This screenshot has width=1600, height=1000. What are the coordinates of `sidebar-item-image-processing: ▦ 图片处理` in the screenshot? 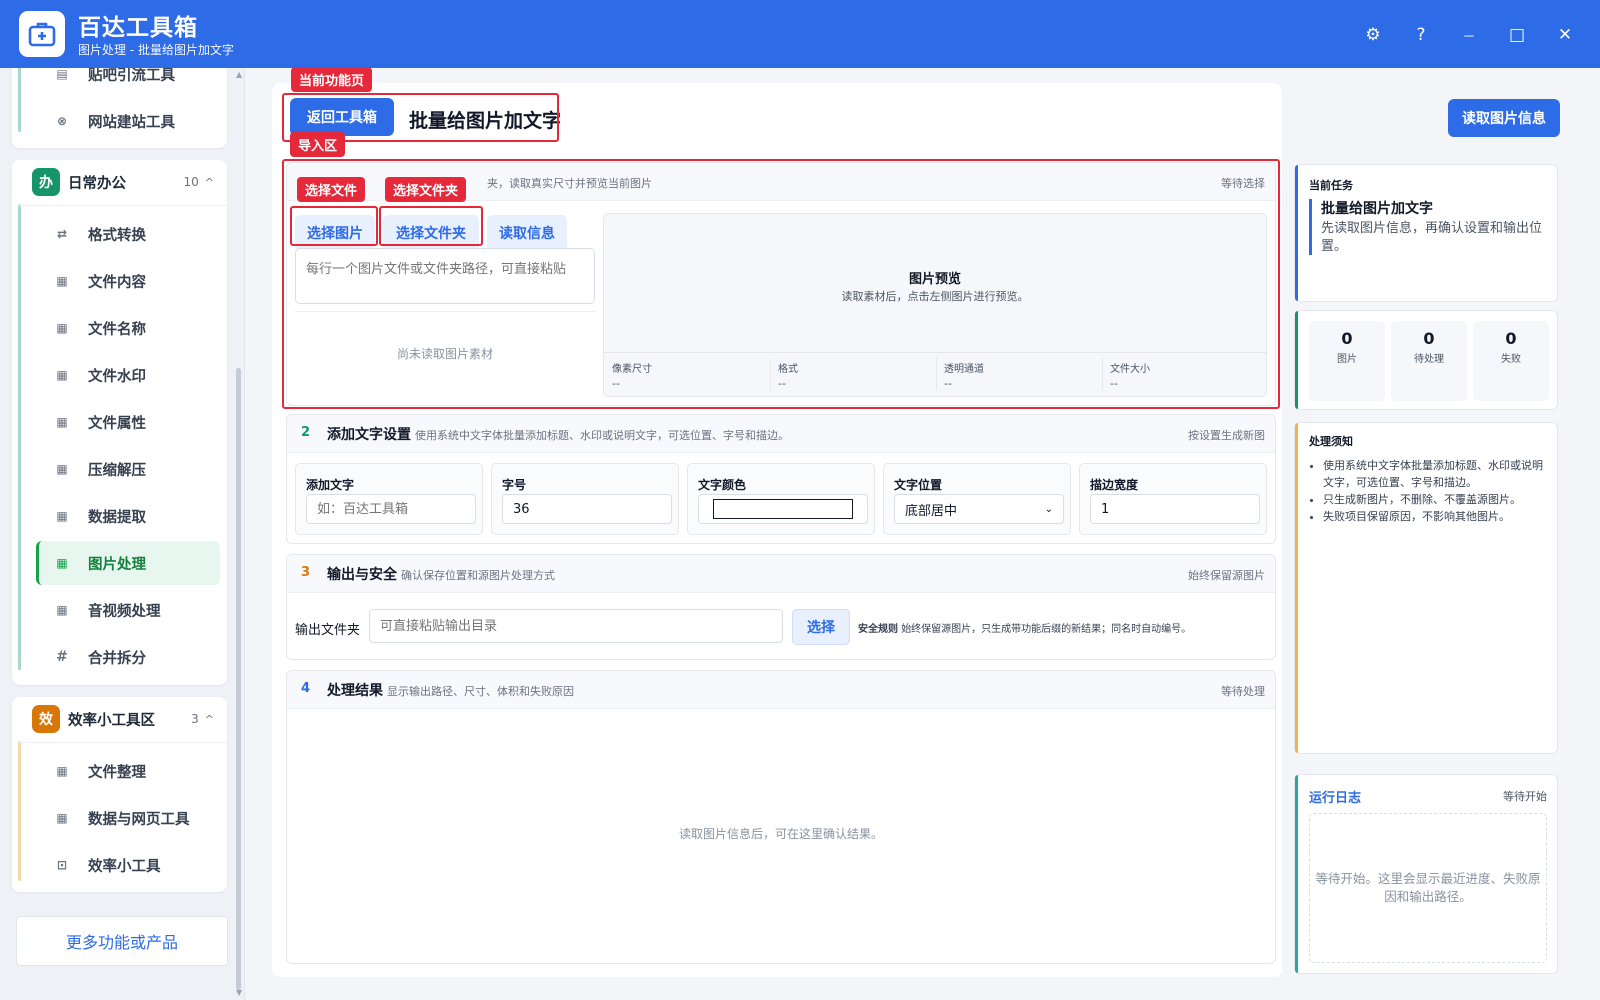 It's located at (128, 563).